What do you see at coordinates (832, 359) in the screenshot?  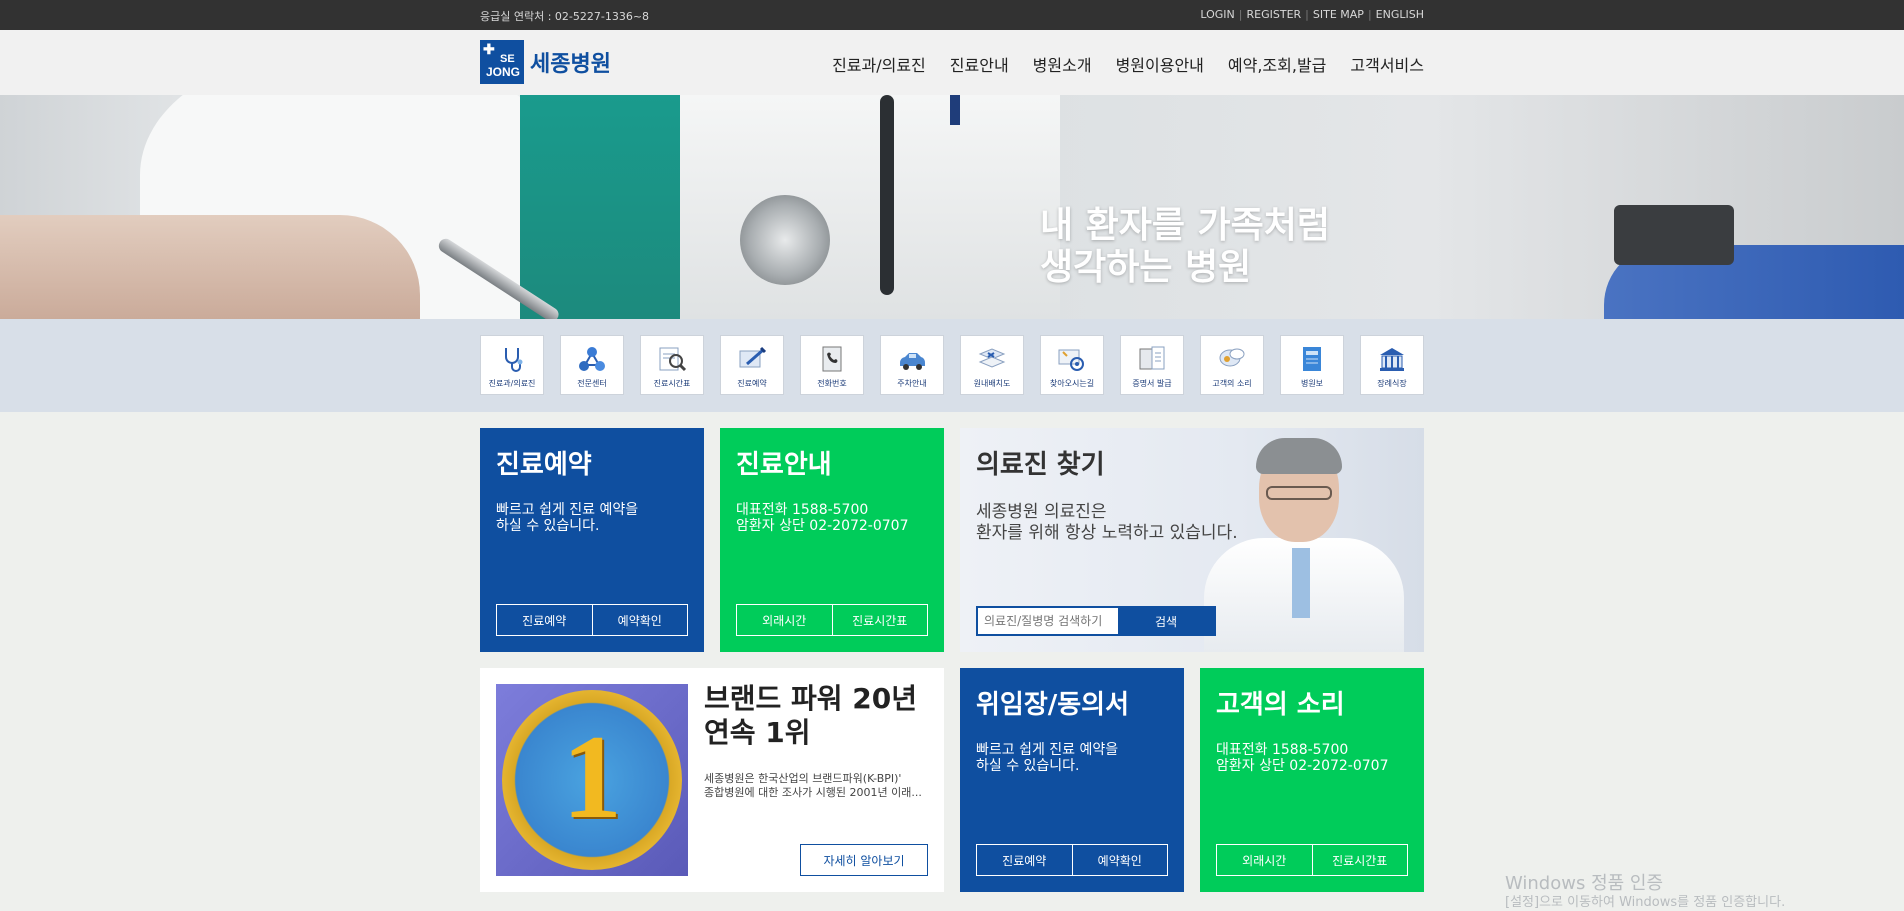 I see `phone-book-icon` at bounding box center [832, 359].